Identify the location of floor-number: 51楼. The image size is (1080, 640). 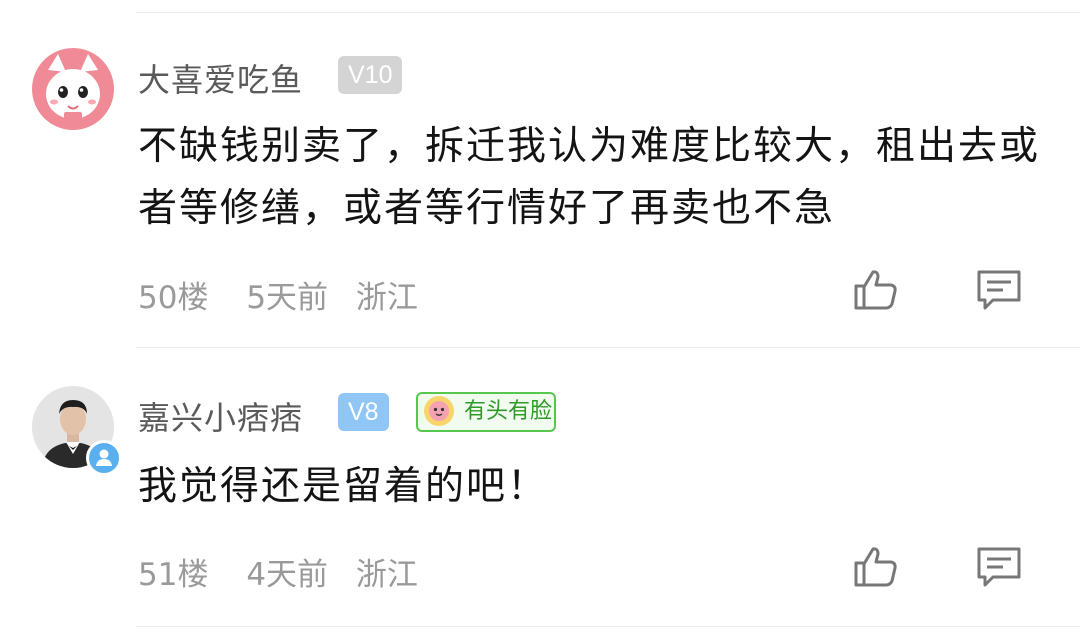
(173, 575).